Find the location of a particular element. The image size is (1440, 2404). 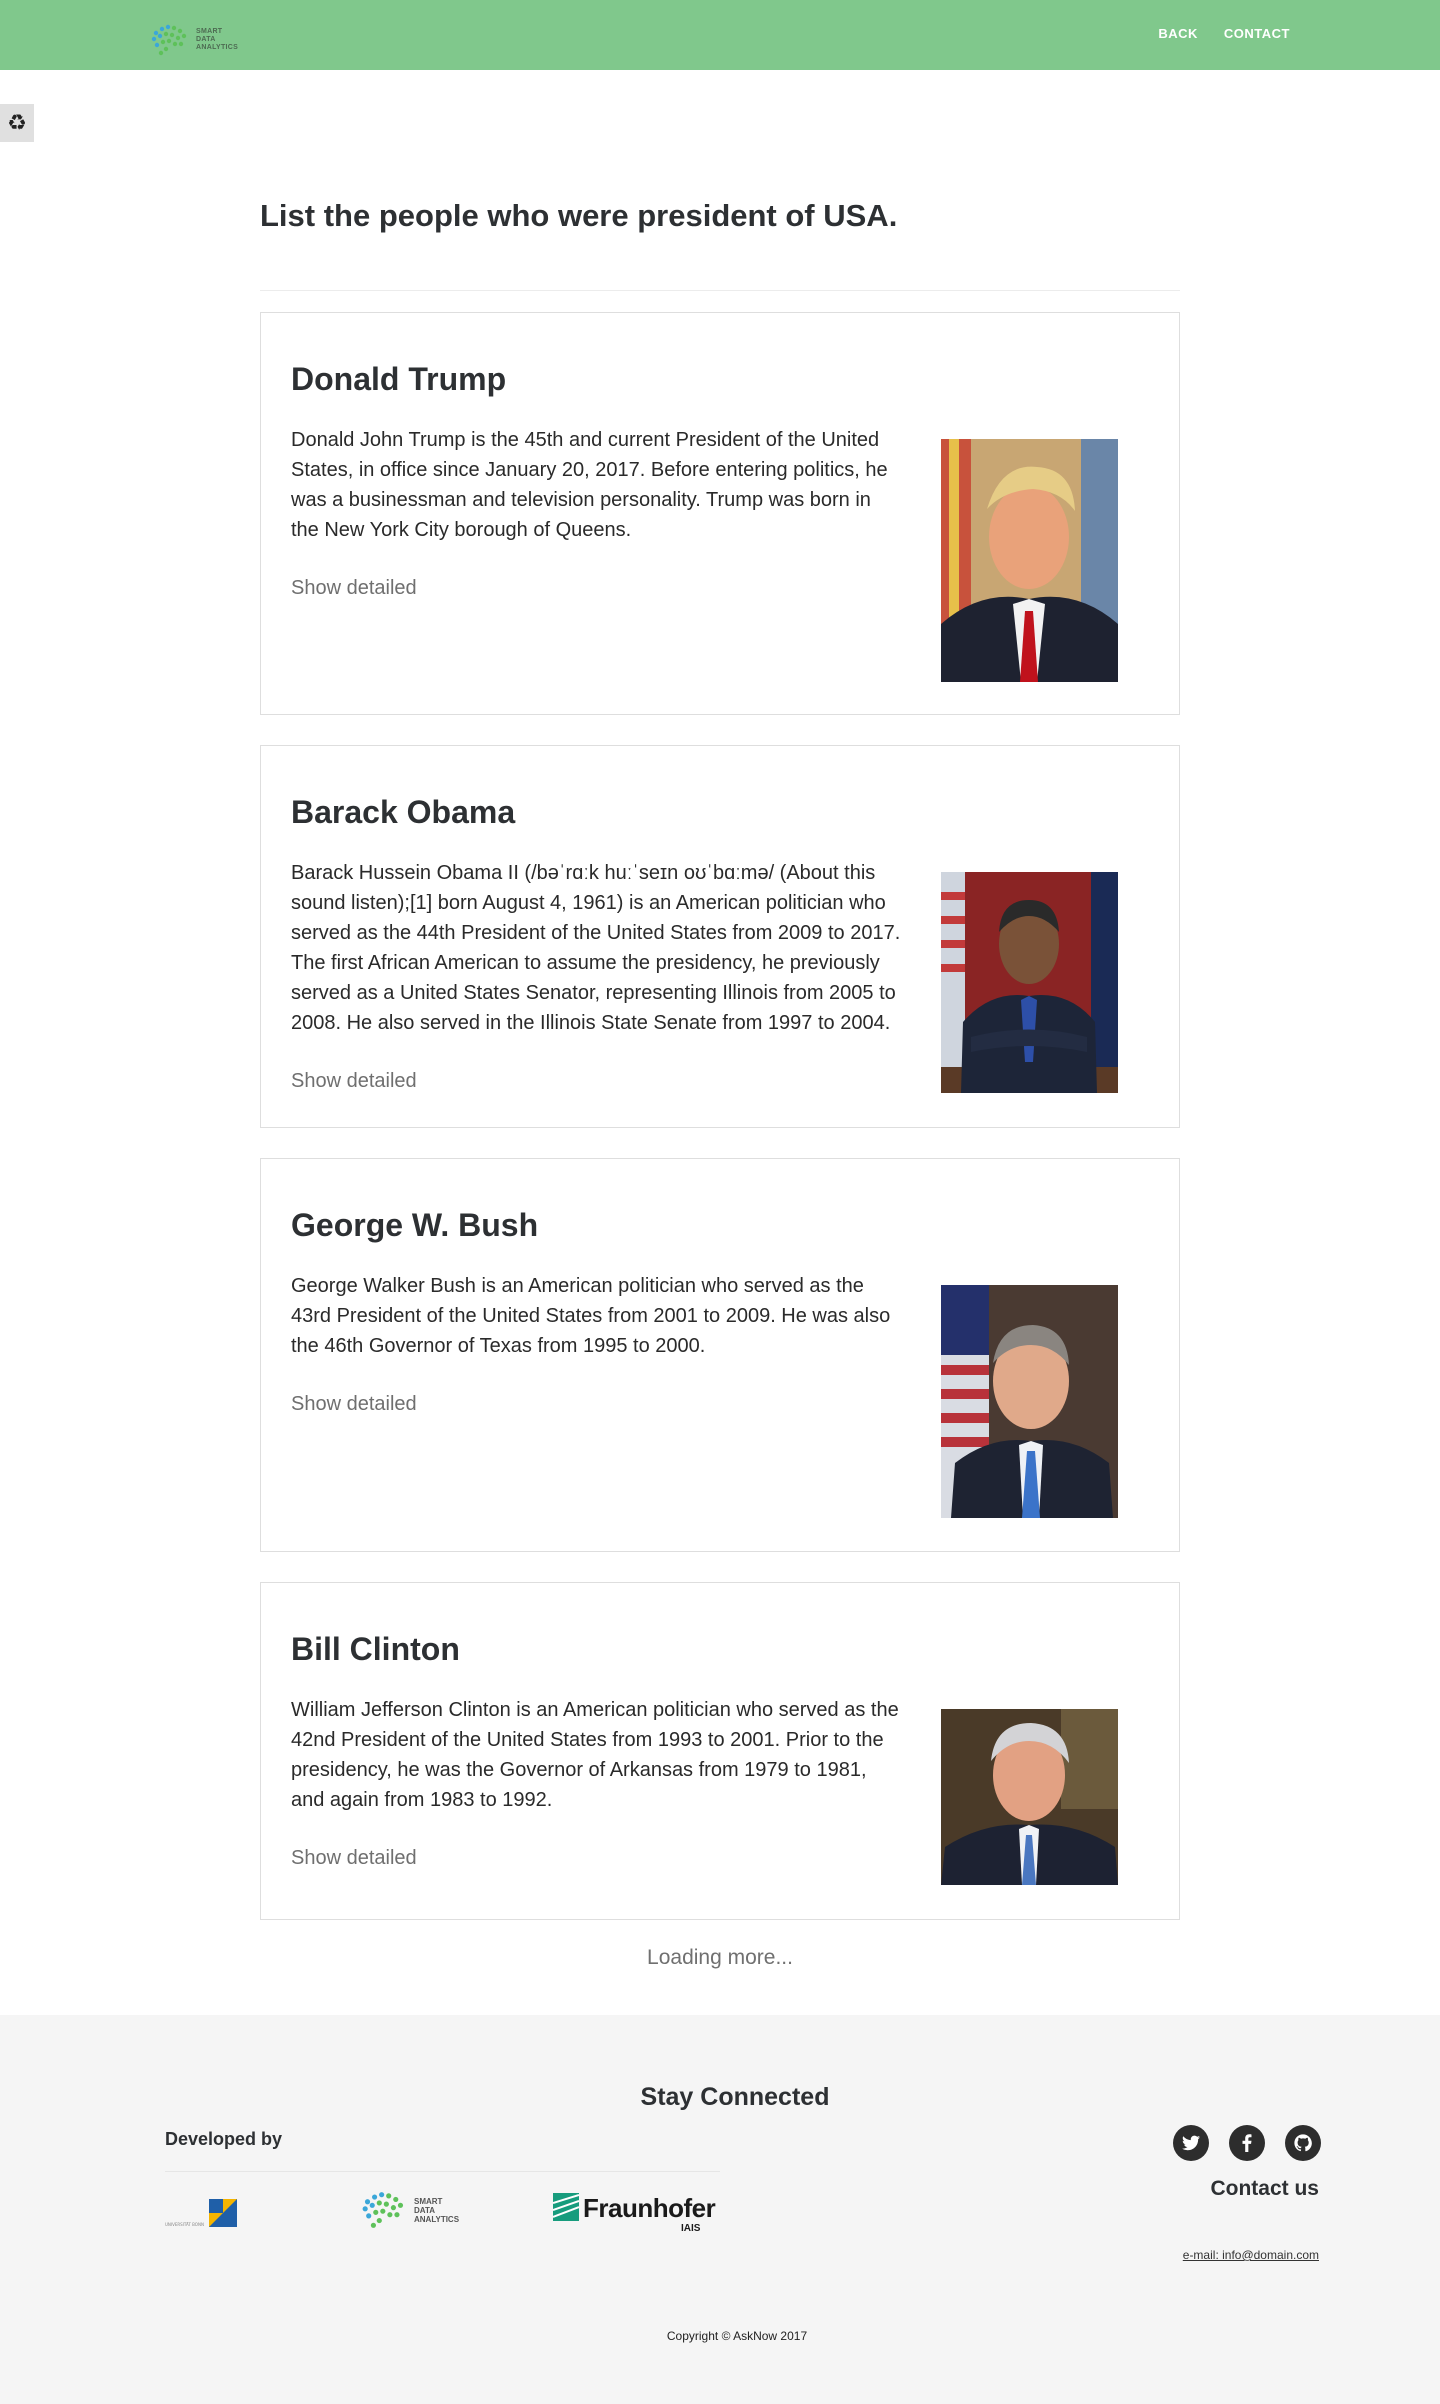

fraunhofer-iais-label: IAIS is located at coordinates (691, 2228).